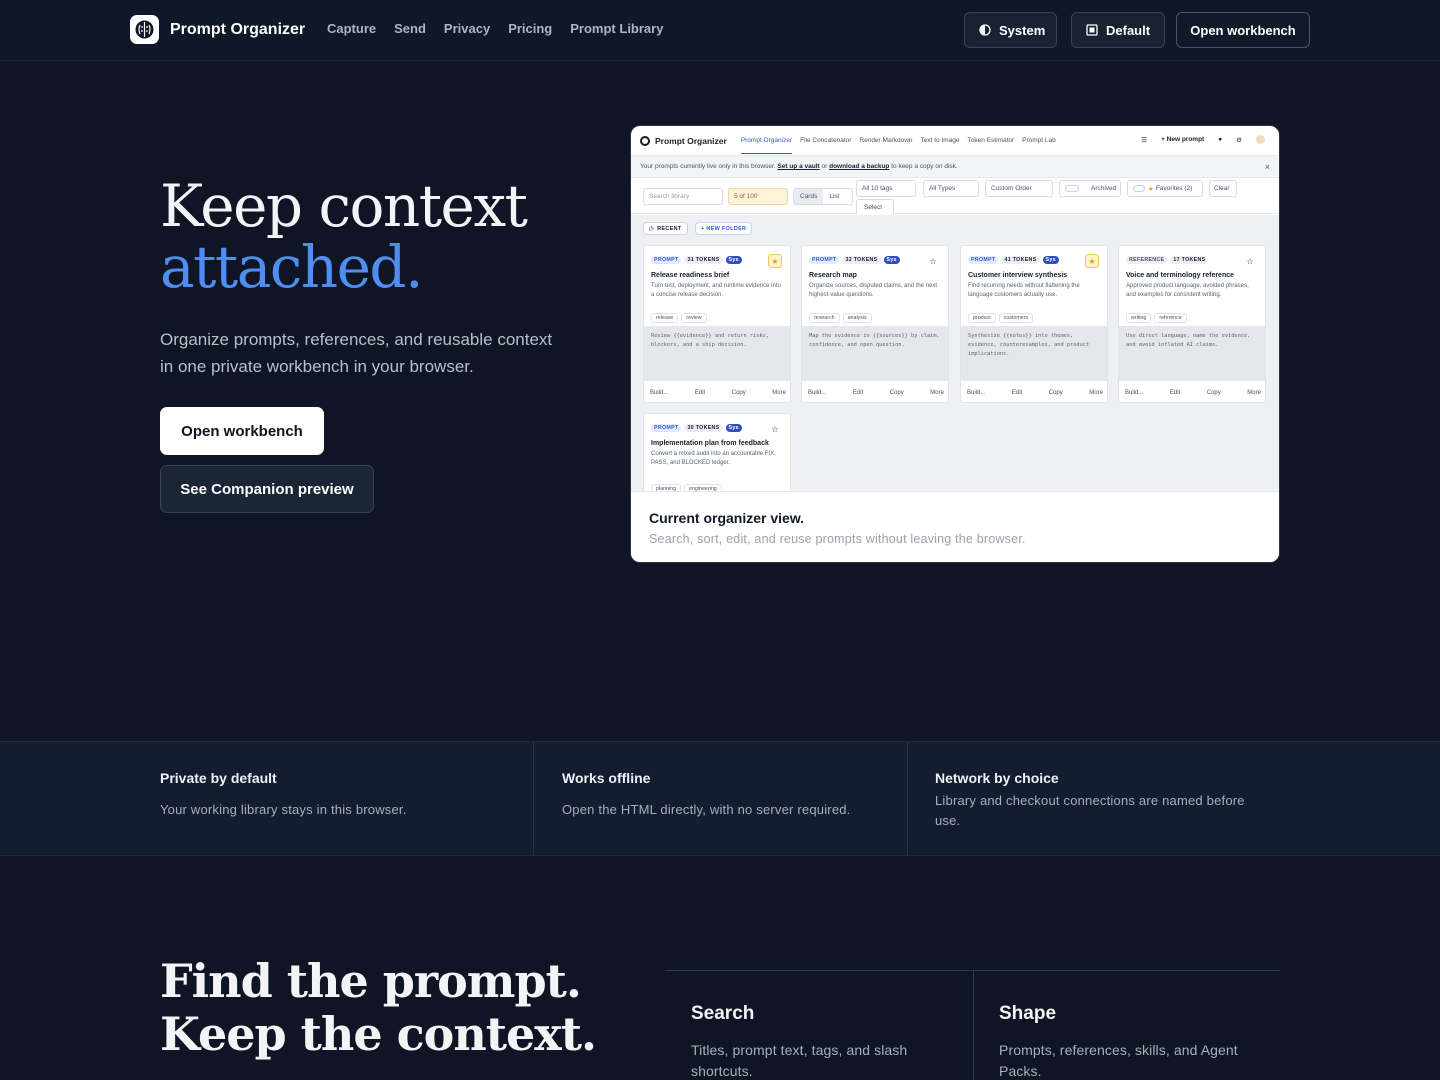 This screenshot has width=1440, height=1080. What do you see at coordinates (1239, 140) in the screenshot?
I see `preview-settings-icon: ⚙` at bounding box center [1239, 140].